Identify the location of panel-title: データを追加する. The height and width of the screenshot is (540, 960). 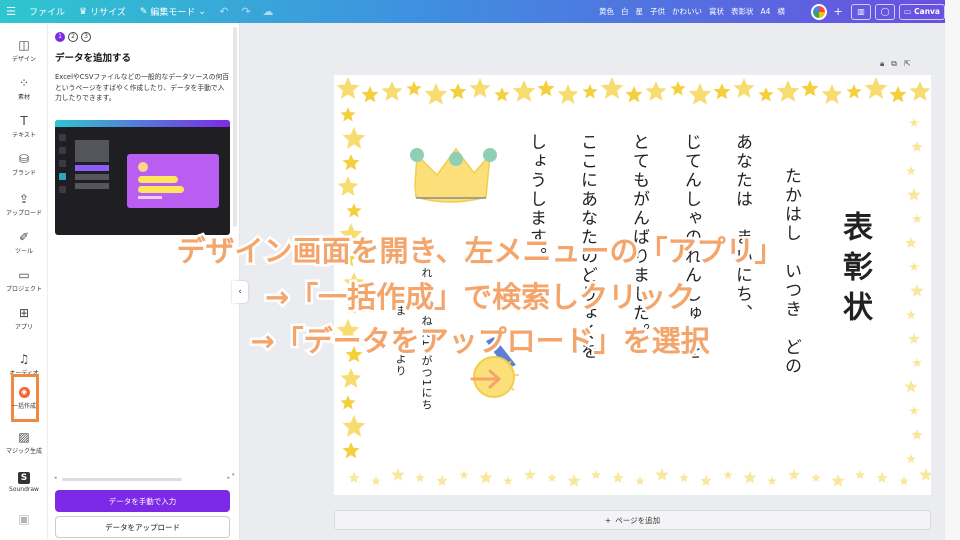
(93, 58).